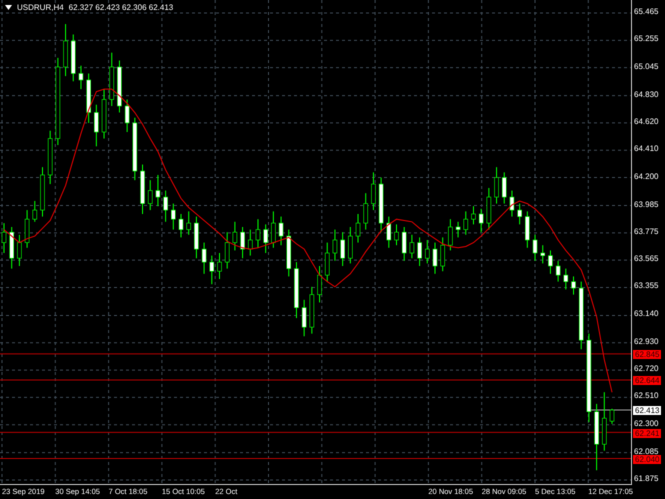 The image size is (665, 499). What do you see at coordinates (647, 433) in the screenshot?
I see `level-price-label: 62.241` at bounding box center [647, 433].